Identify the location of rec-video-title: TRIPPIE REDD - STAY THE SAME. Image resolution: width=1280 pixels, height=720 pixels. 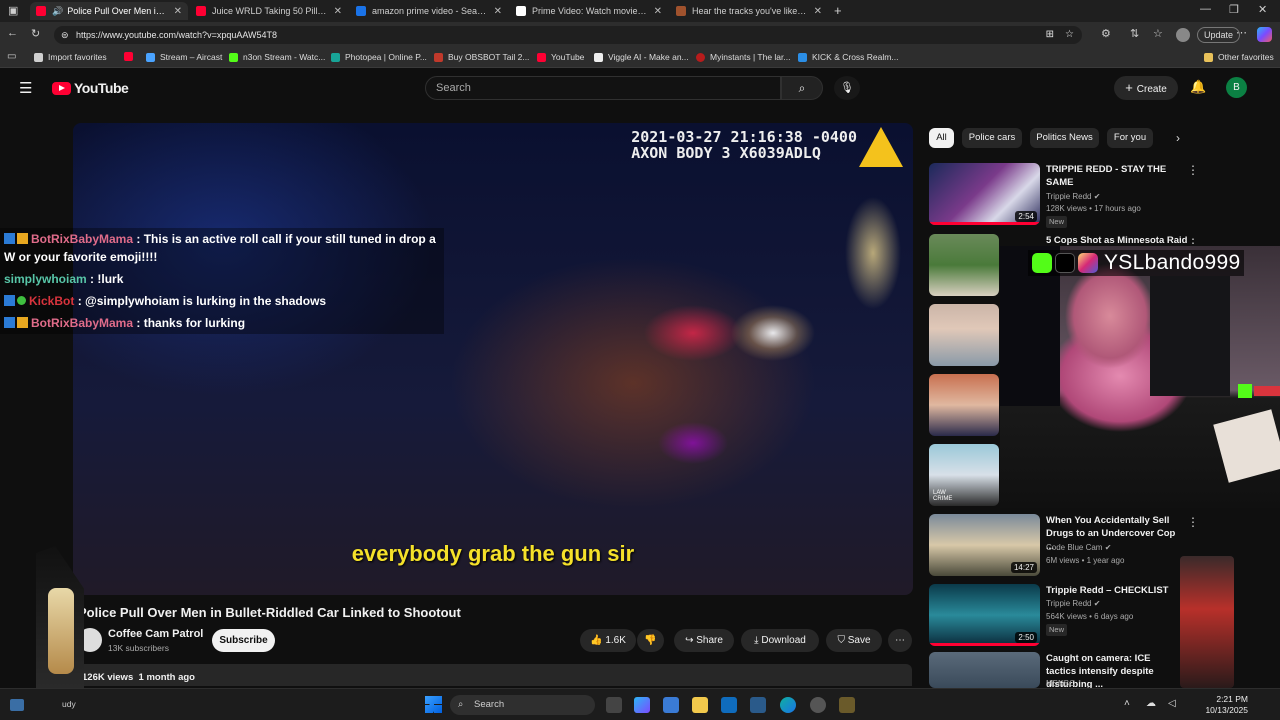
(1111, 176).